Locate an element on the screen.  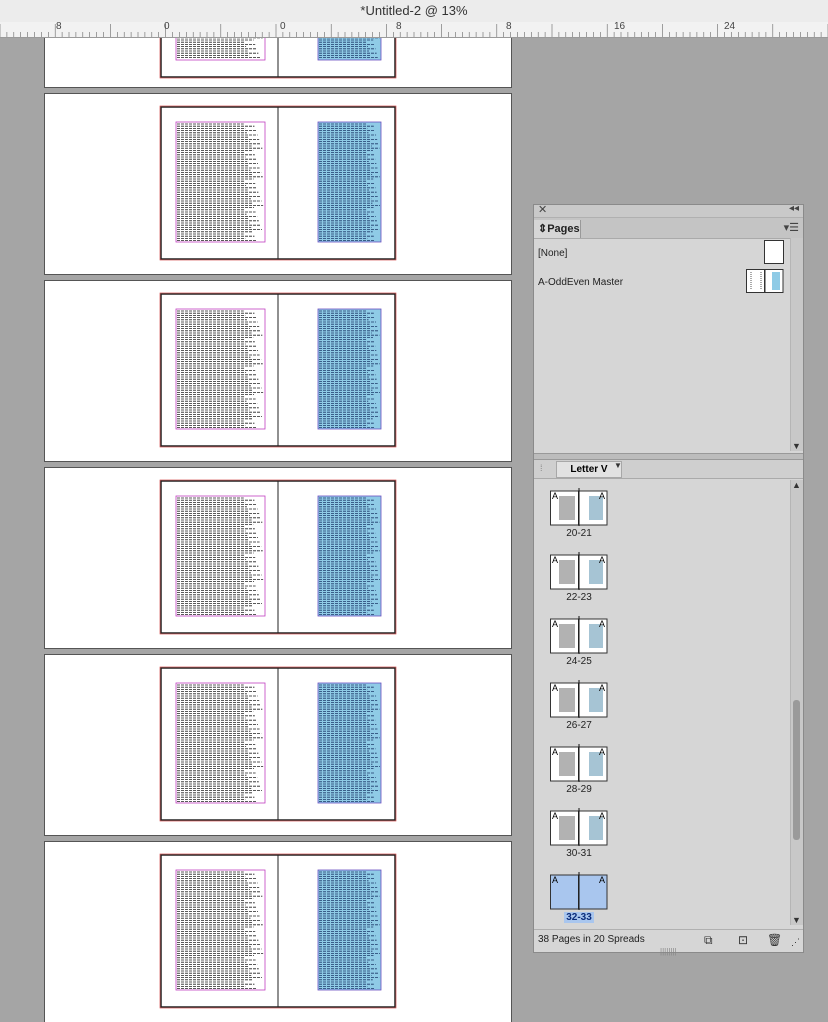
scroll-up-icon: ▲ is located at coordinates (796, 485).